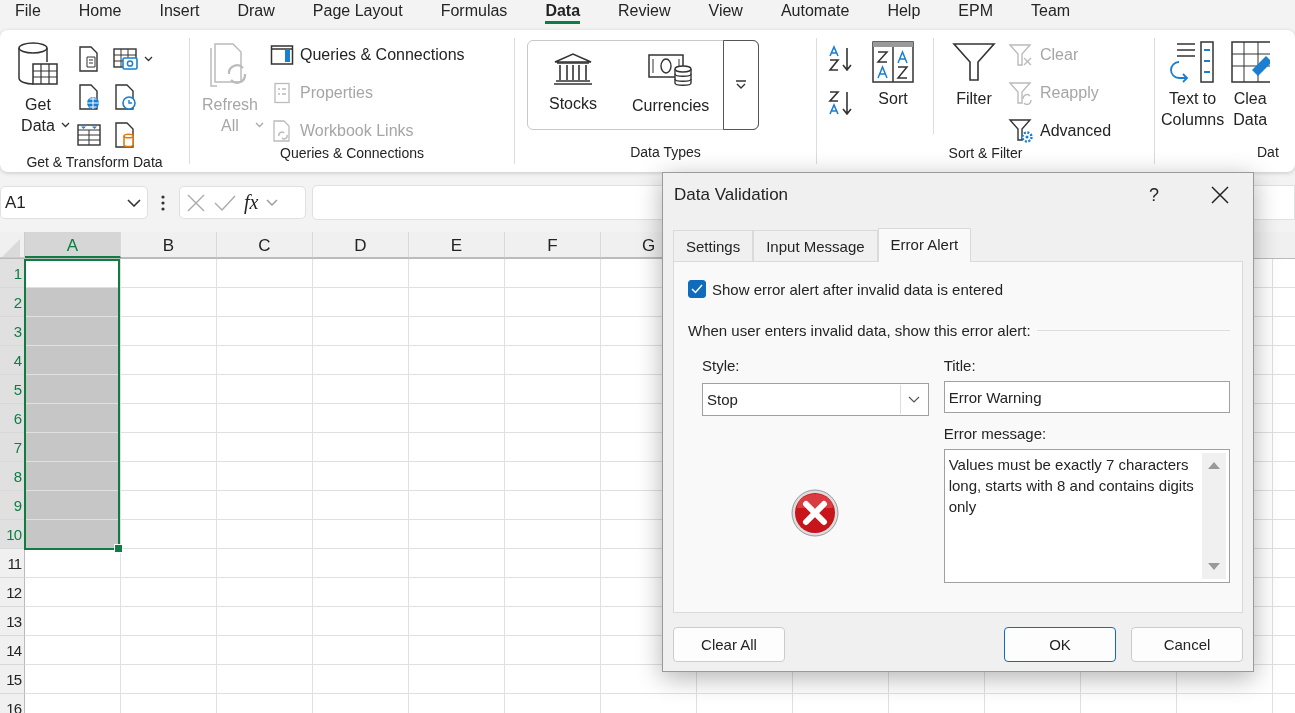 The image size is (1295, 713). Describe the element at coordinates (573, 69) in the screenshot. I see `bank-building-icon` at that location.